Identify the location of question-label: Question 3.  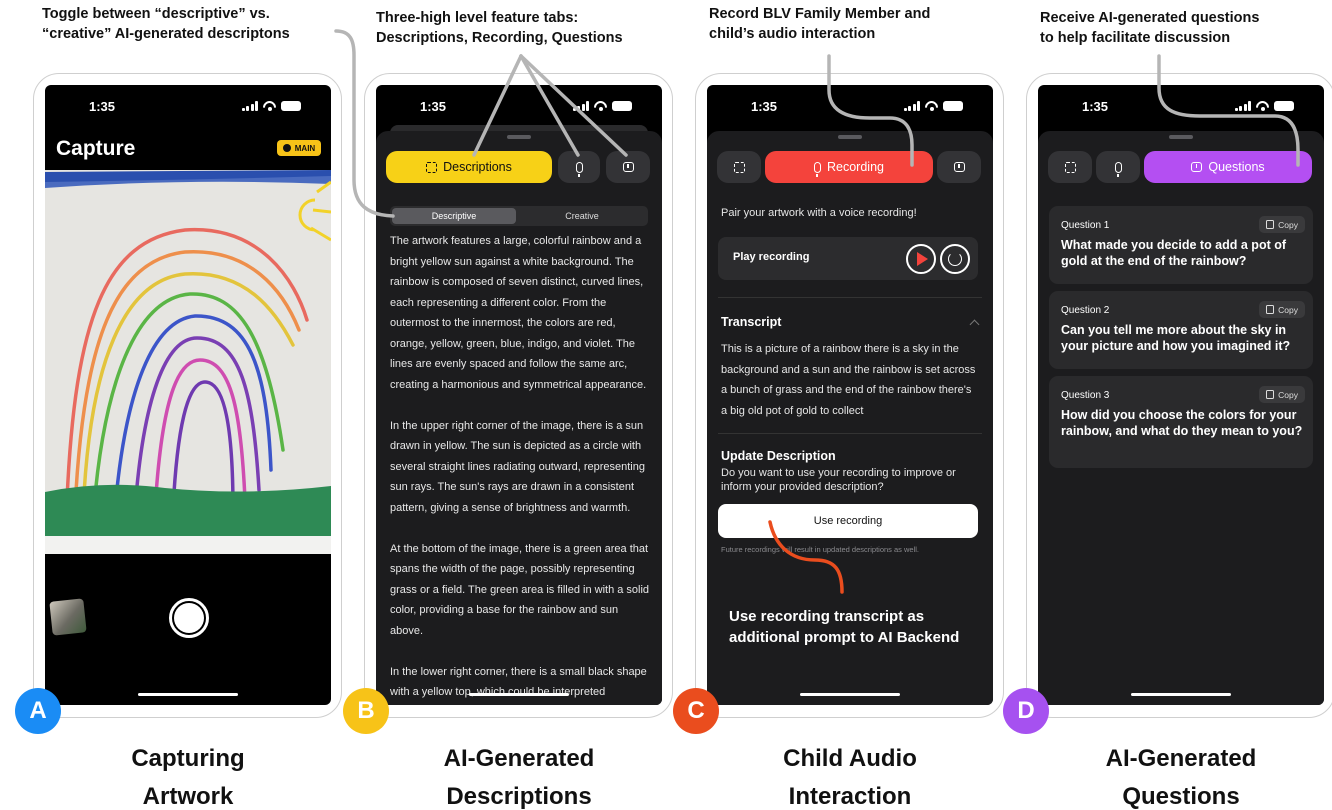
(1085, 395).